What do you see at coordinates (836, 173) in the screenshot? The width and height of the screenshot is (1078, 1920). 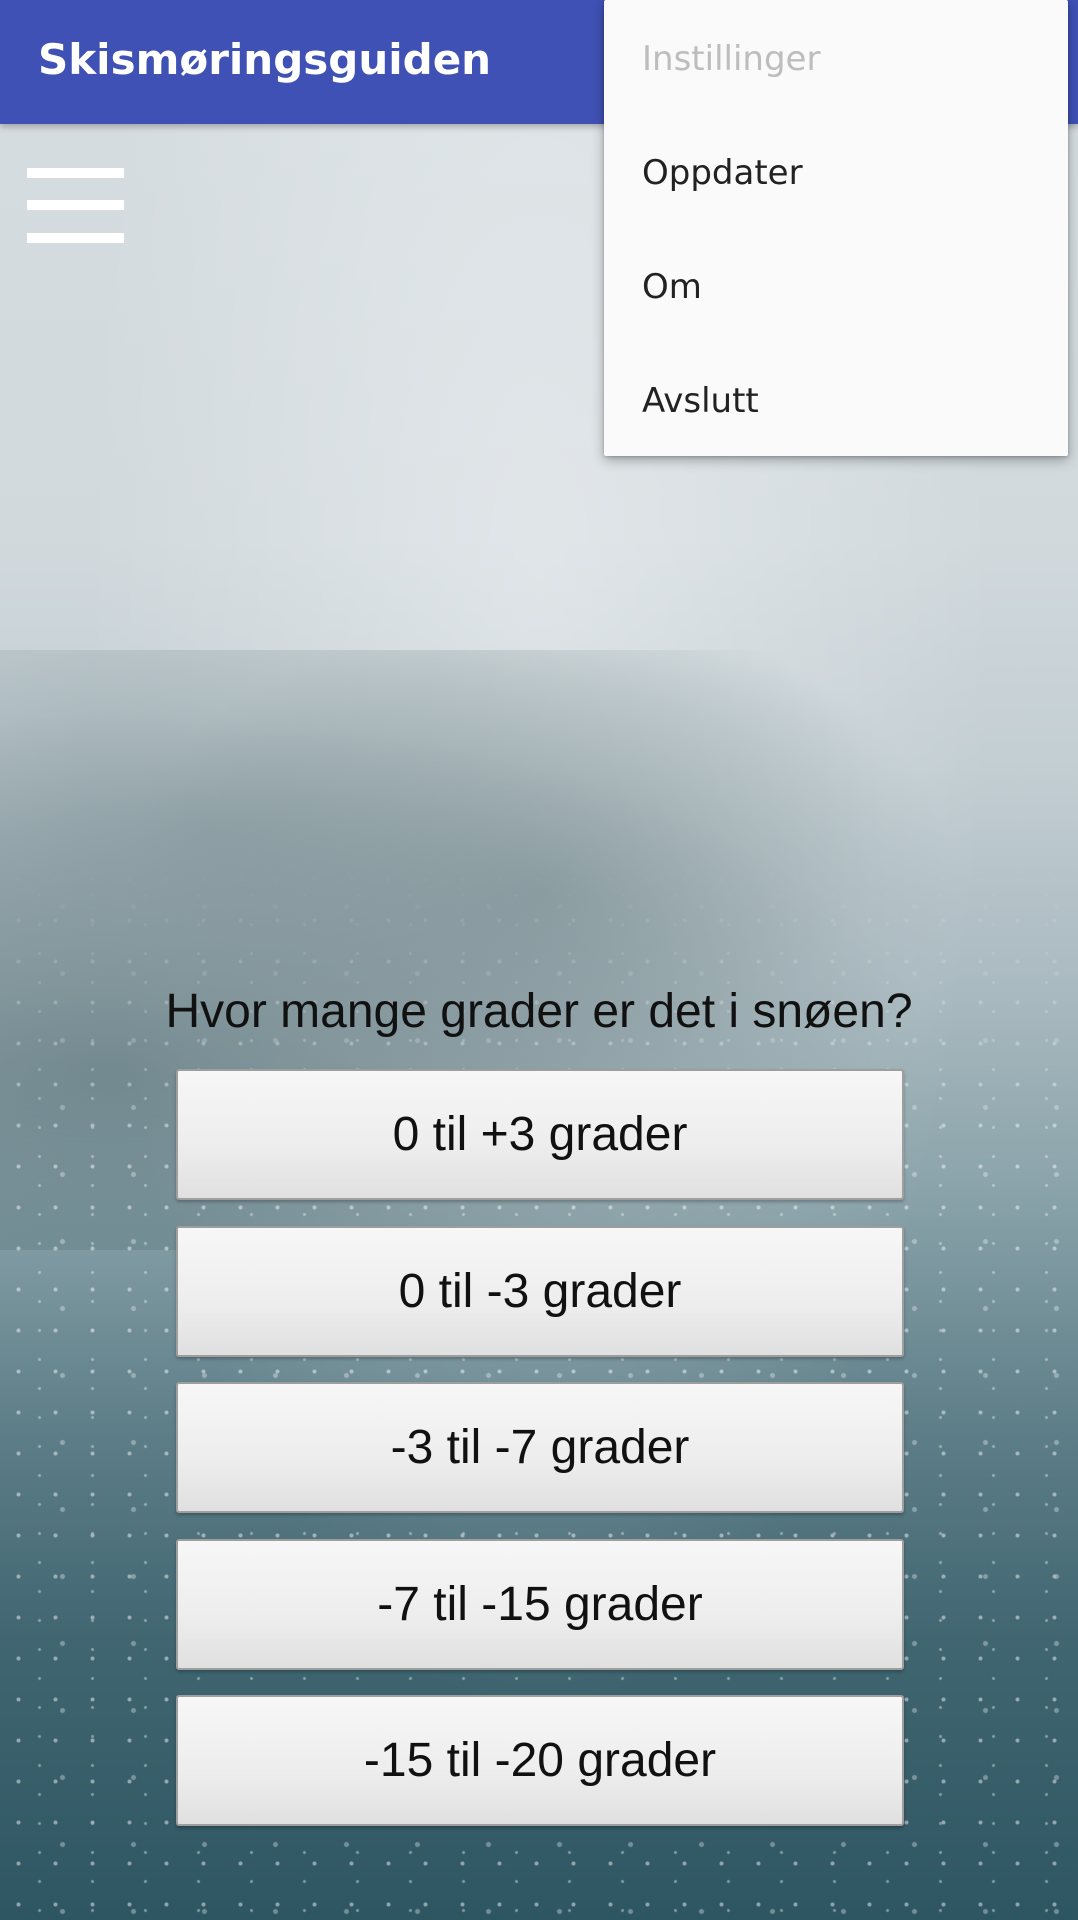 I see `menu-item-refresh: Oppdater` at bounding box center [836, 173].